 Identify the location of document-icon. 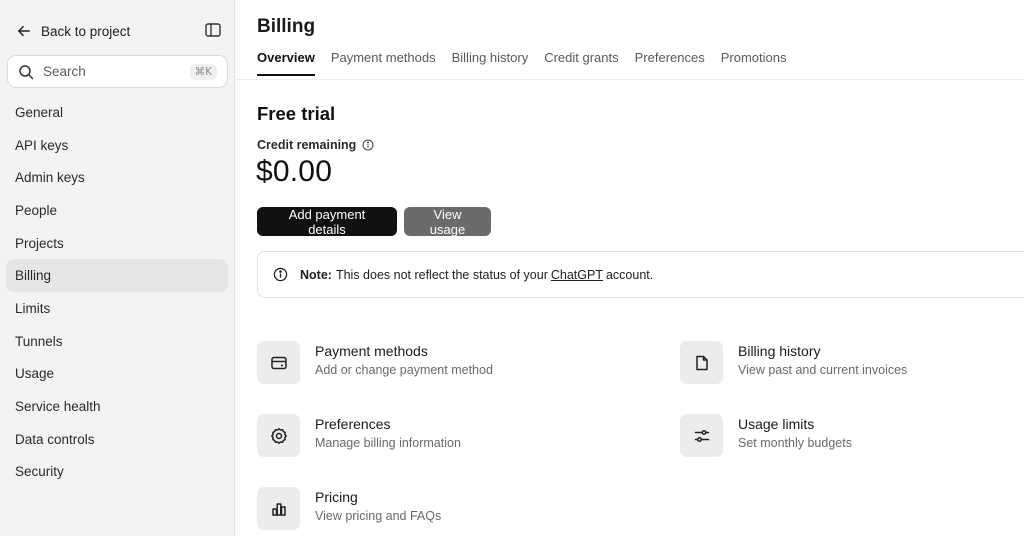
(701, 362).